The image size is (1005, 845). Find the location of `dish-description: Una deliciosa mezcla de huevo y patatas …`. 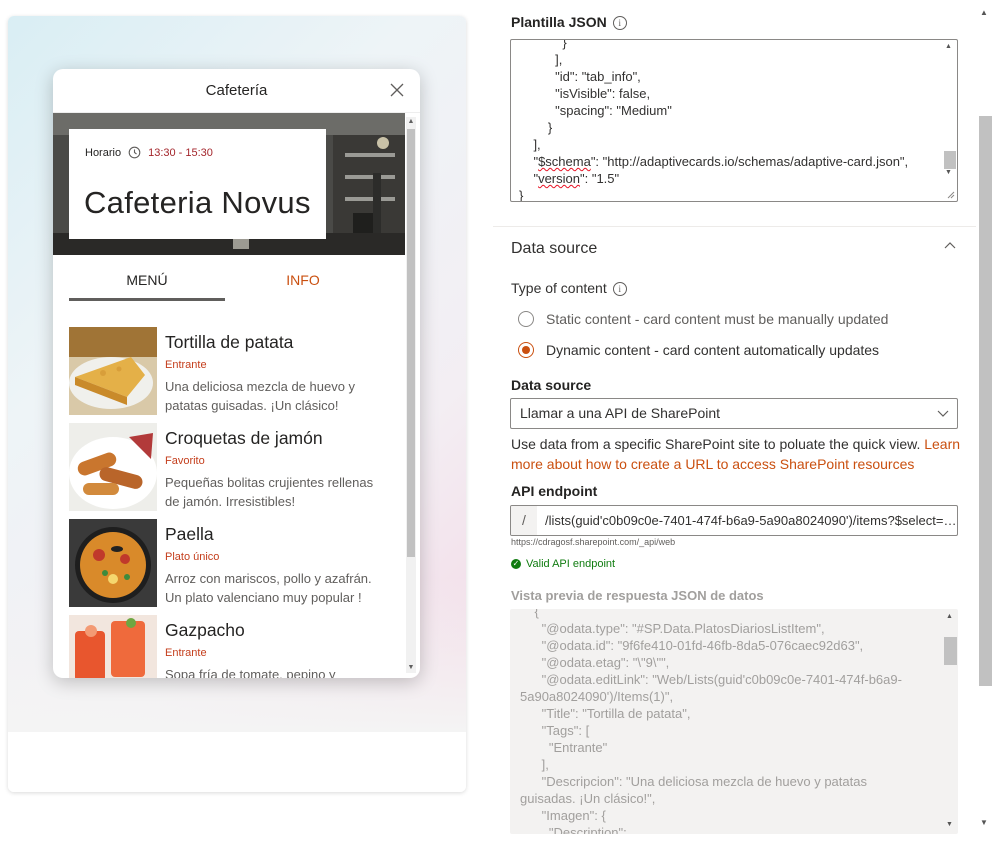

dish-description: Una deliciosa mezcla de huevo y patatas … is located at coordinates (260, 396).